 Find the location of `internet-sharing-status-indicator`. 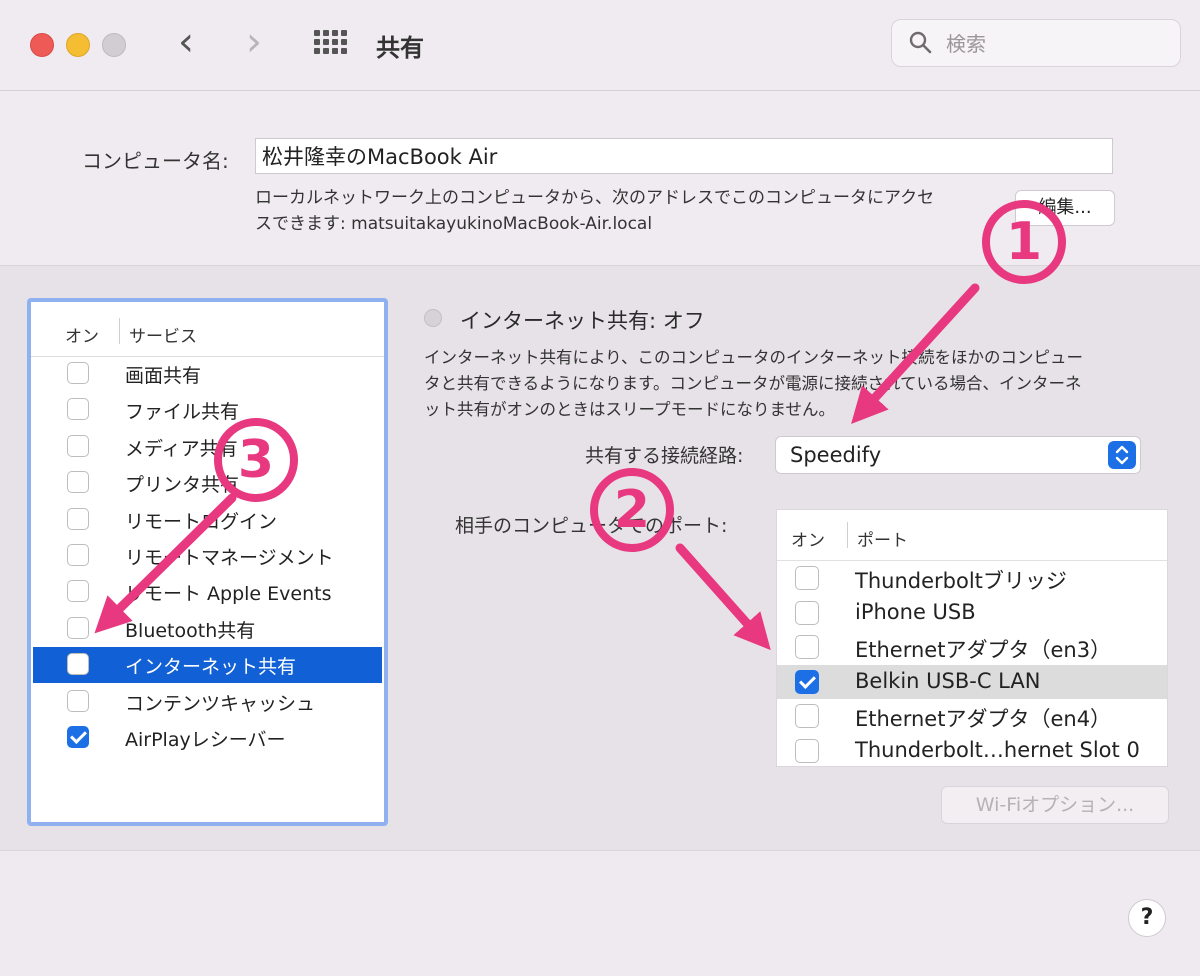

internet-sharing-status-indicator is located at coordinates (433, 318).